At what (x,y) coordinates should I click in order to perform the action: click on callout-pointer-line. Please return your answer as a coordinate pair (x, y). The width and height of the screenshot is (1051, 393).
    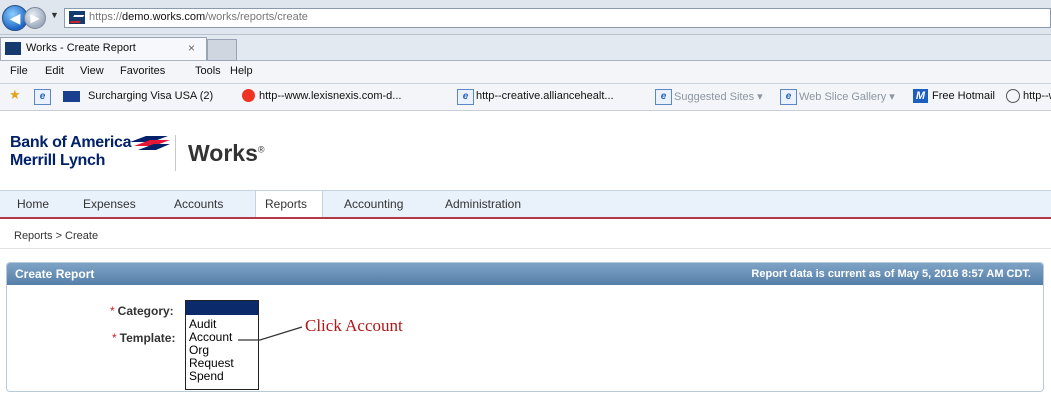
    Looking at the image, I should click on (270, 333).